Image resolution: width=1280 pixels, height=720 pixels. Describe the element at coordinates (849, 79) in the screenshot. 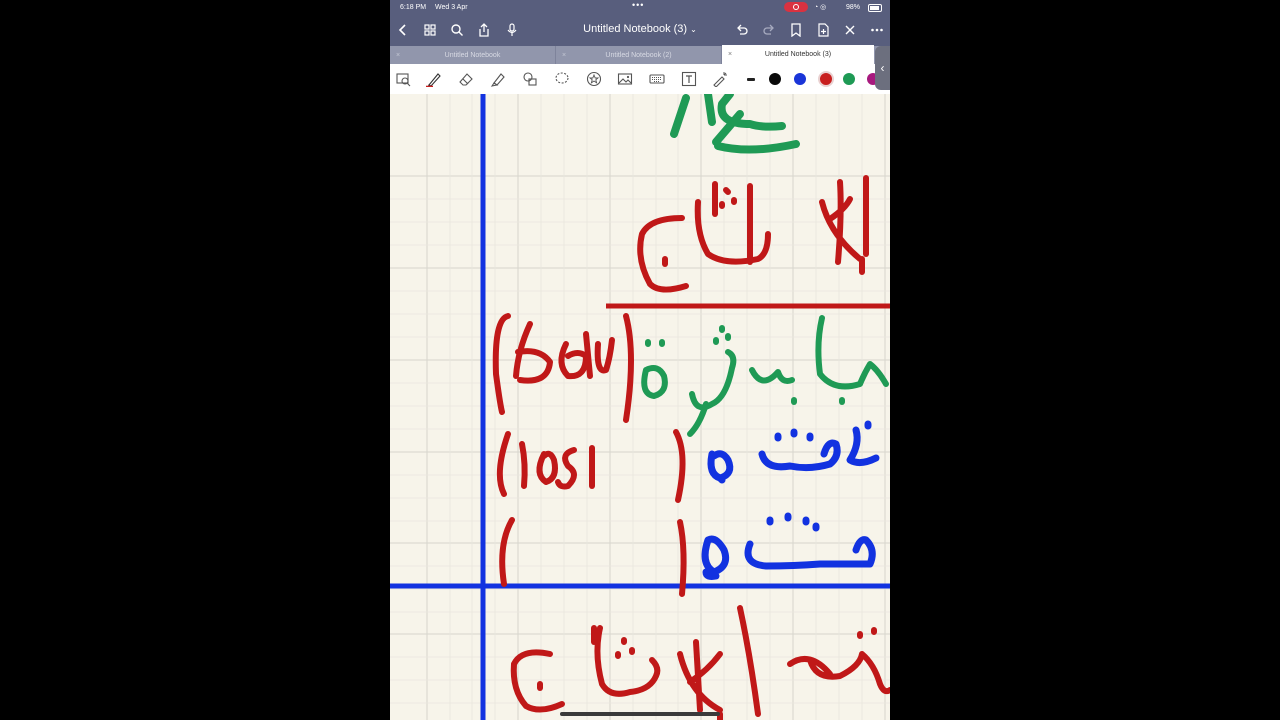

I see `color-swatch-green` at that location.